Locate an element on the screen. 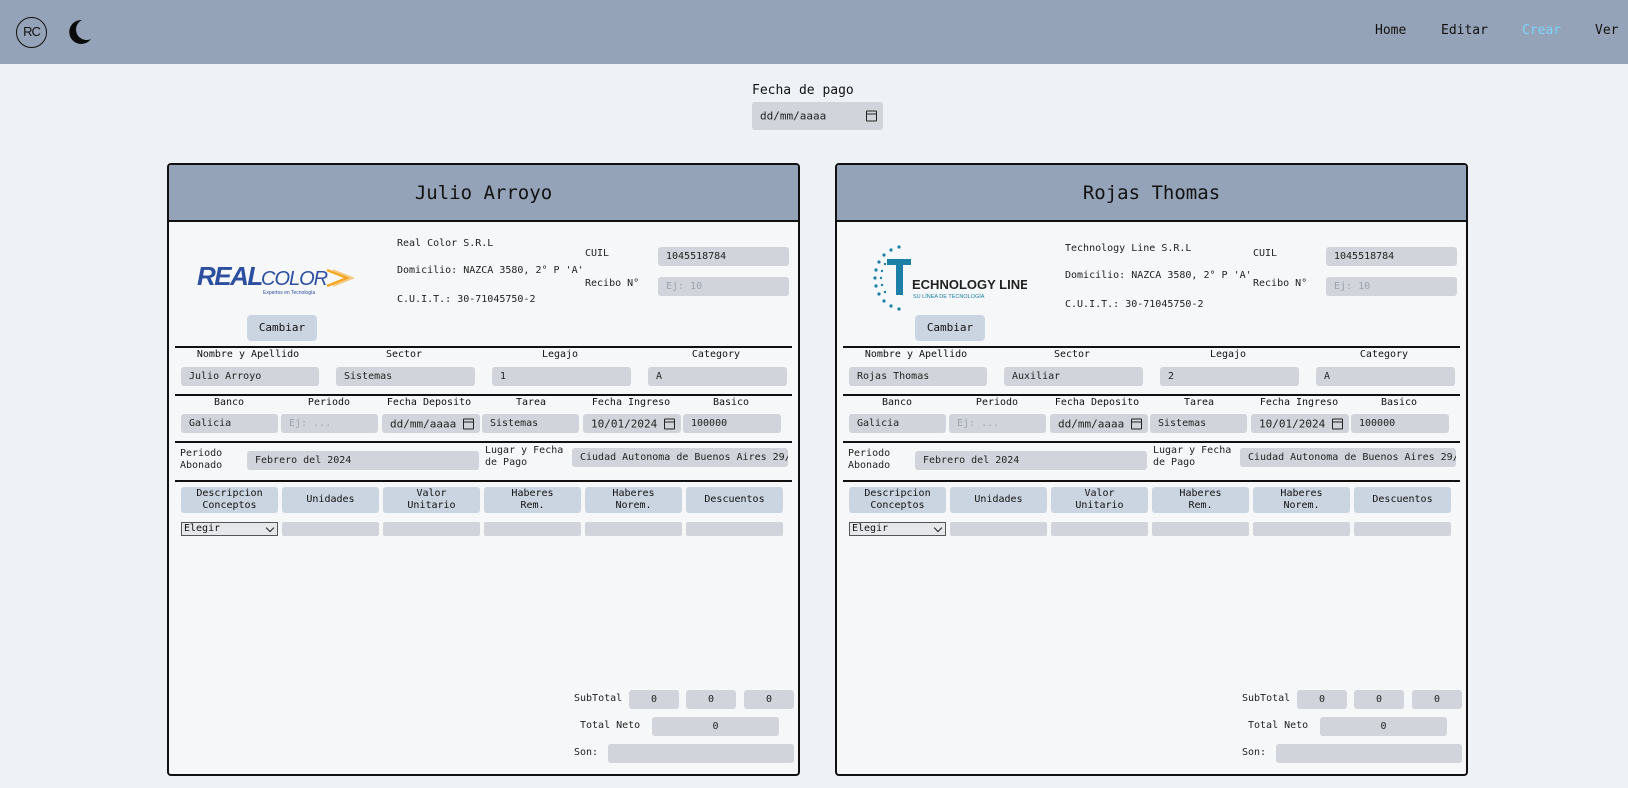 This screenshot has width=1628, height=788. svg-text: Expertos en Tecnología is located at coordinates (289, 293).